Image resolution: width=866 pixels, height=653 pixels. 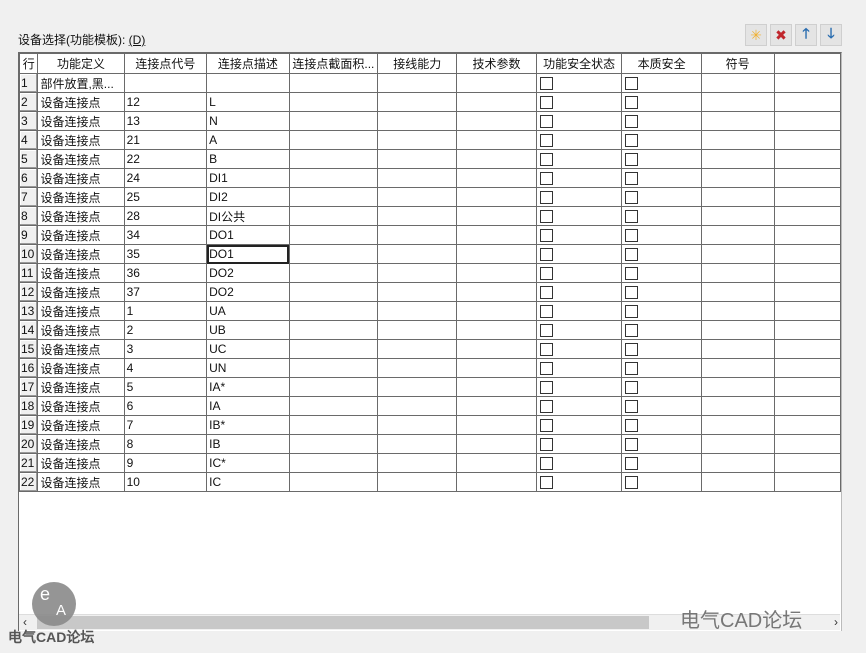 I want to click on cell-code: 13, so click(x=165, y=121).